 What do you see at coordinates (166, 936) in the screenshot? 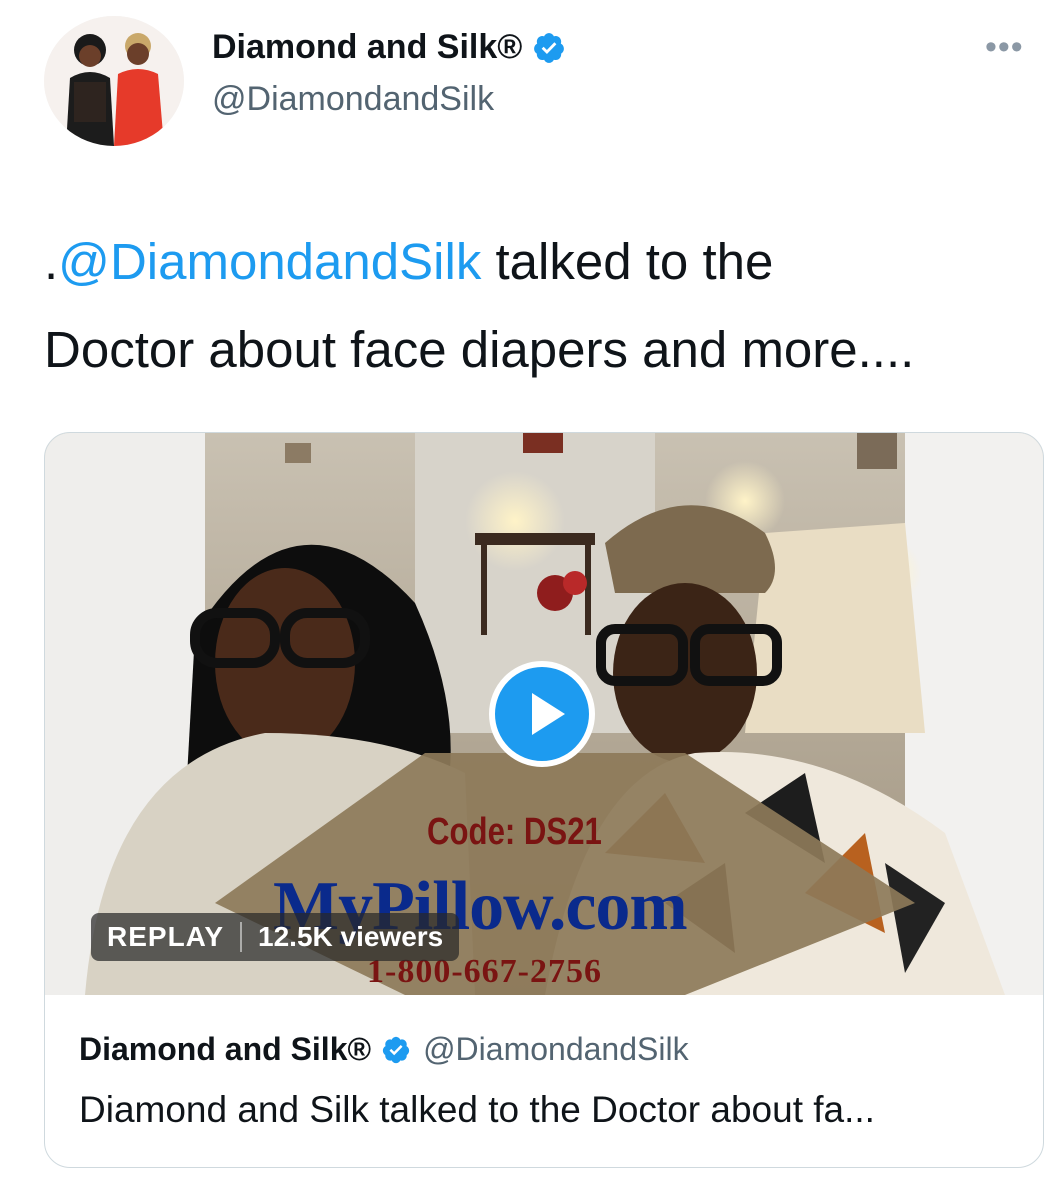
I see `replay-label: REPLAY` at bounding box center [166, 936].